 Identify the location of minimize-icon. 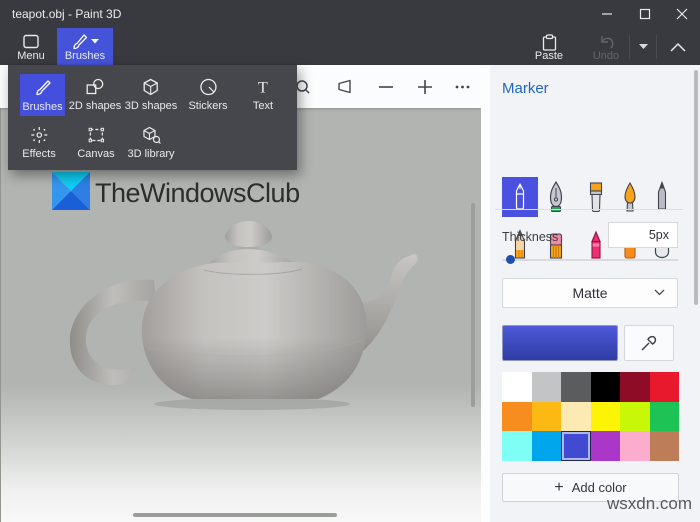
(606, 14).